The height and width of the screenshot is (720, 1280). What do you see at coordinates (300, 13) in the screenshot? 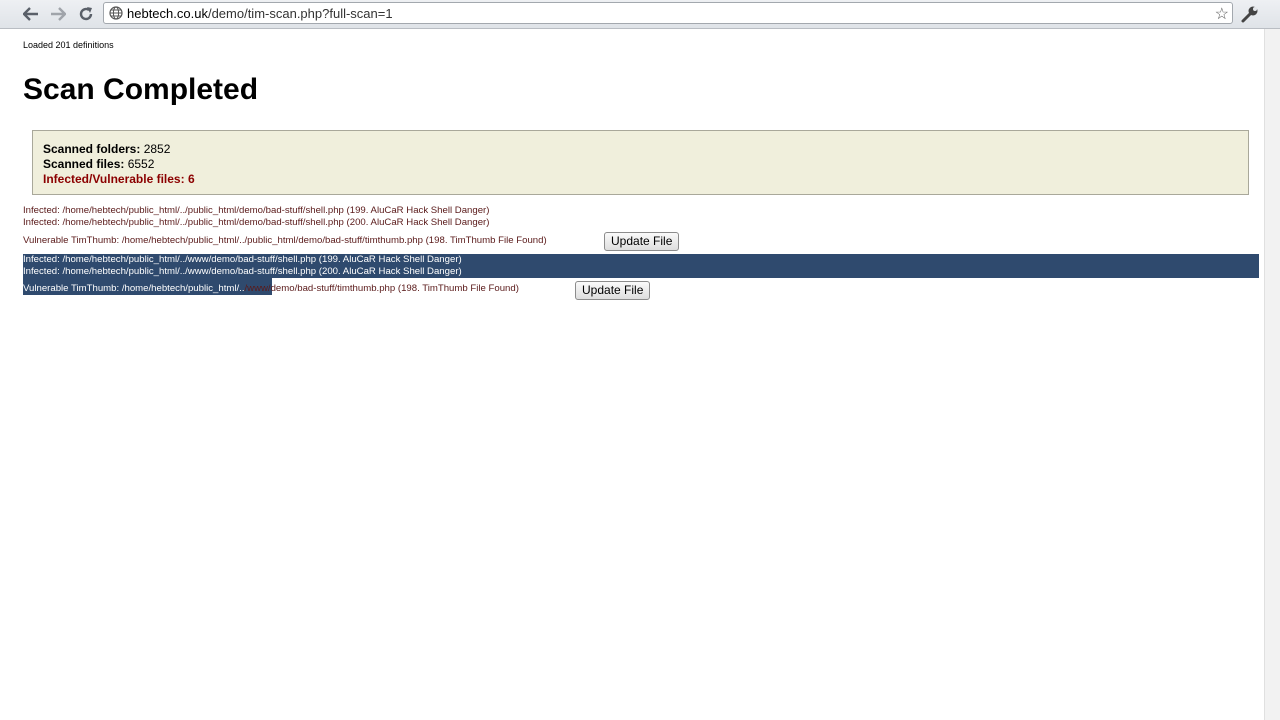
I see `url-path: /demo/tim-scan.php?full-scan=1` at bounding box center [300, 13].